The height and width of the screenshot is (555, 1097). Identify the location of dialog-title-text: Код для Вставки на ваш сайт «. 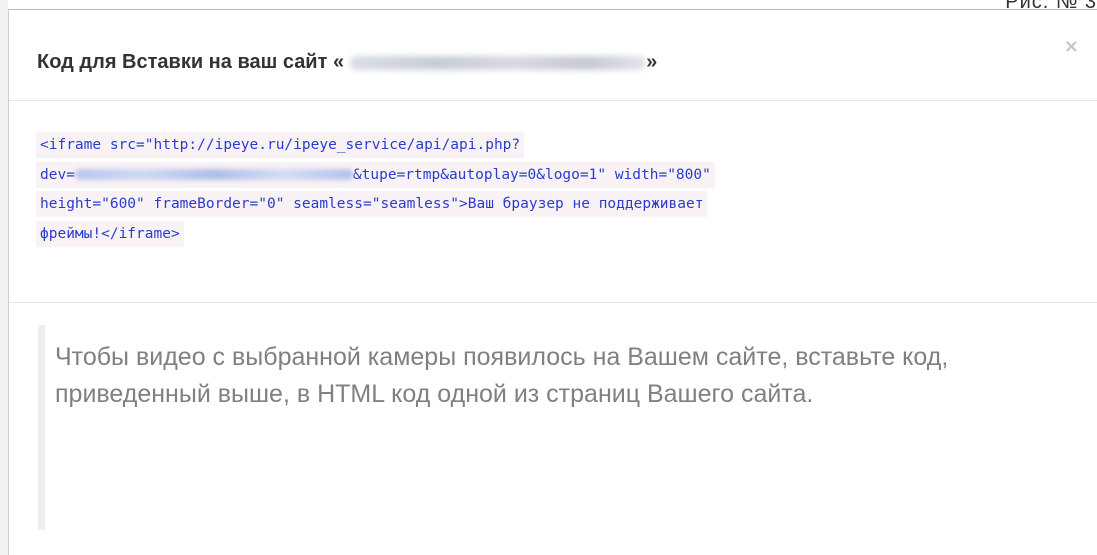
(191, 62).